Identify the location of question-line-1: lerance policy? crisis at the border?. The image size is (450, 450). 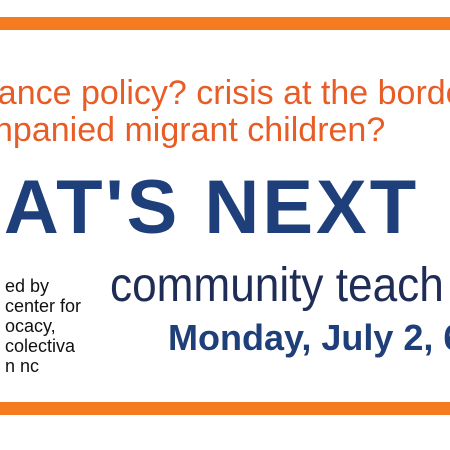
(225, 93).